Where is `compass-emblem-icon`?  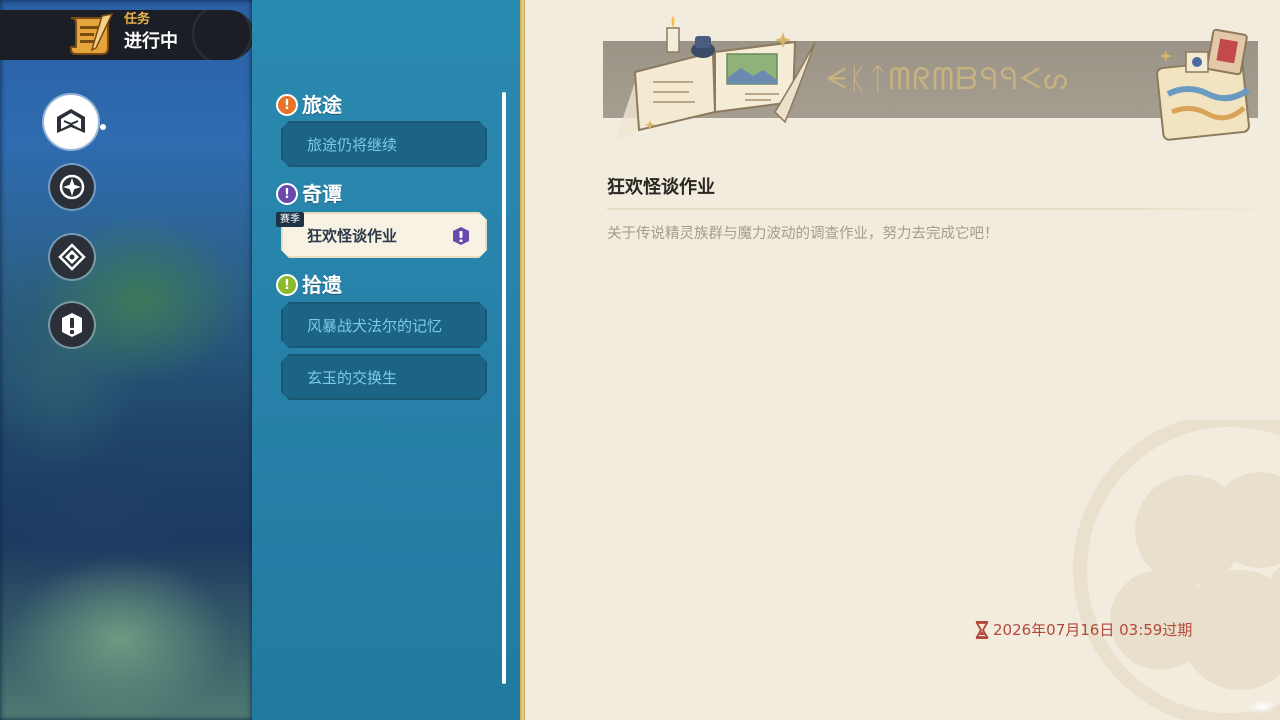 compass-emblem-icon is located at coordinates (72, 187).